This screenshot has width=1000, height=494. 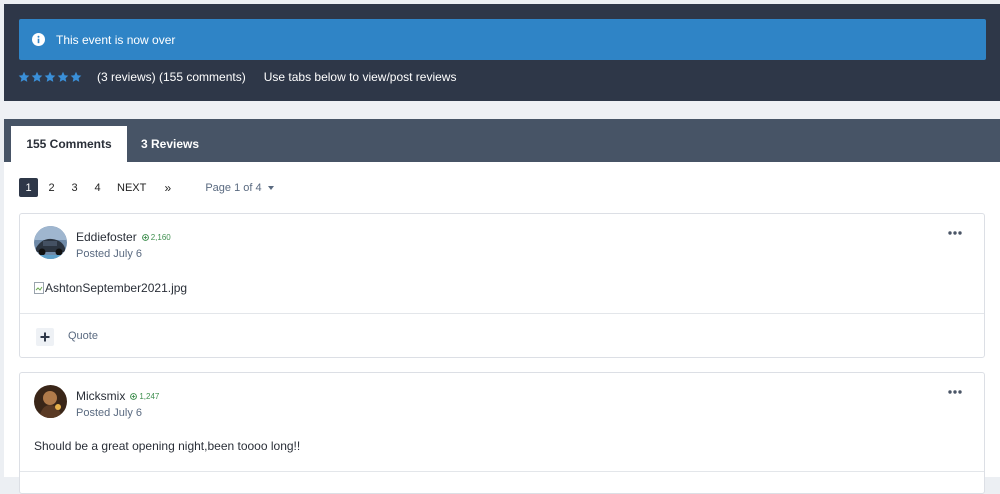 What do you see at coordinates (170, 144) in the screenshot?
I see `tab-reviews: 3 Reviews` at bounding box center [170, 144].